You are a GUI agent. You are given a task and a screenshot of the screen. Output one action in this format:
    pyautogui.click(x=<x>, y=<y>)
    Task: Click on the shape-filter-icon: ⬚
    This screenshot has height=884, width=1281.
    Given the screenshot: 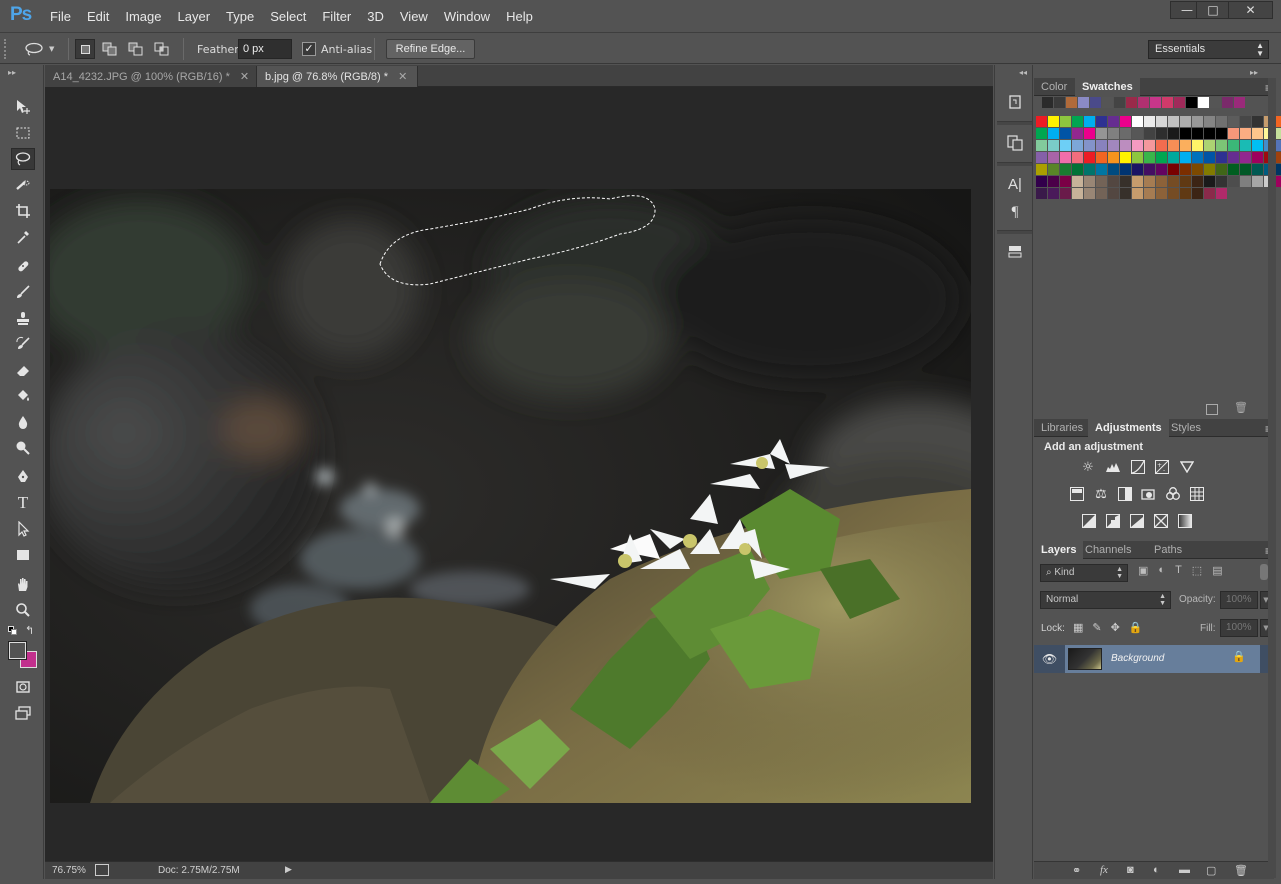 What is the action you would take?
    pyautogui.click(x=1197, y=570)
    